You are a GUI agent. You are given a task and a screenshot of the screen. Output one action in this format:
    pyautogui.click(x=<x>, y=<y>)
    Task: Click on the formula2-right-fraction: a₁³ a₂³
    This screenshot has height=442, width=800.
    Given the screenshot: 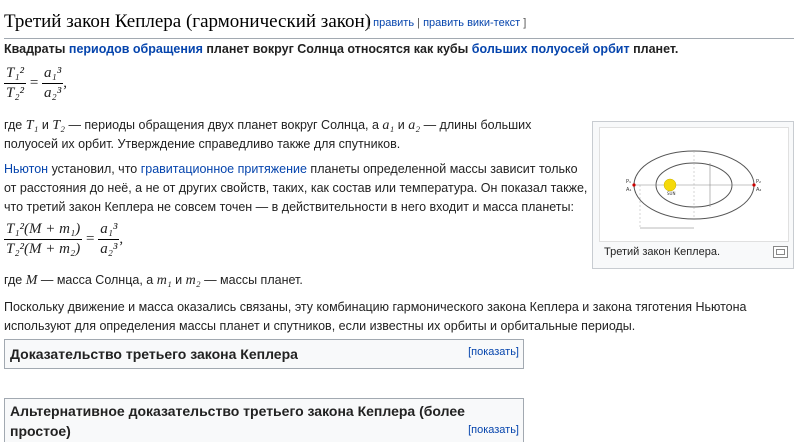 What is the action you would take?
    pyautogui.click(x=109, y=239)
    